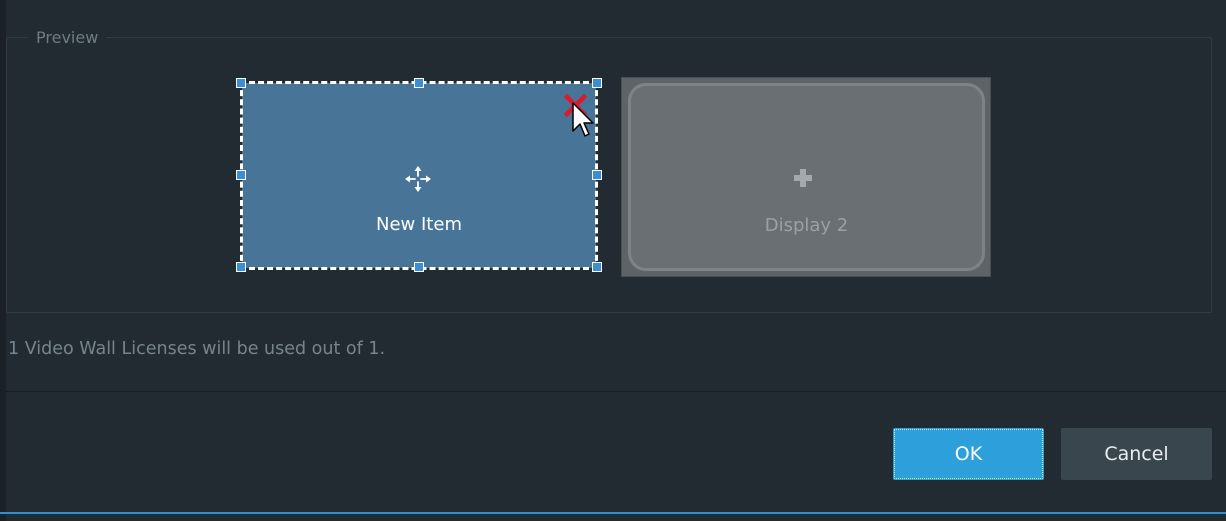  Describe the element at coordinates (419, 224) in the screenshot. I see `new-item-label: New Item` at that location.